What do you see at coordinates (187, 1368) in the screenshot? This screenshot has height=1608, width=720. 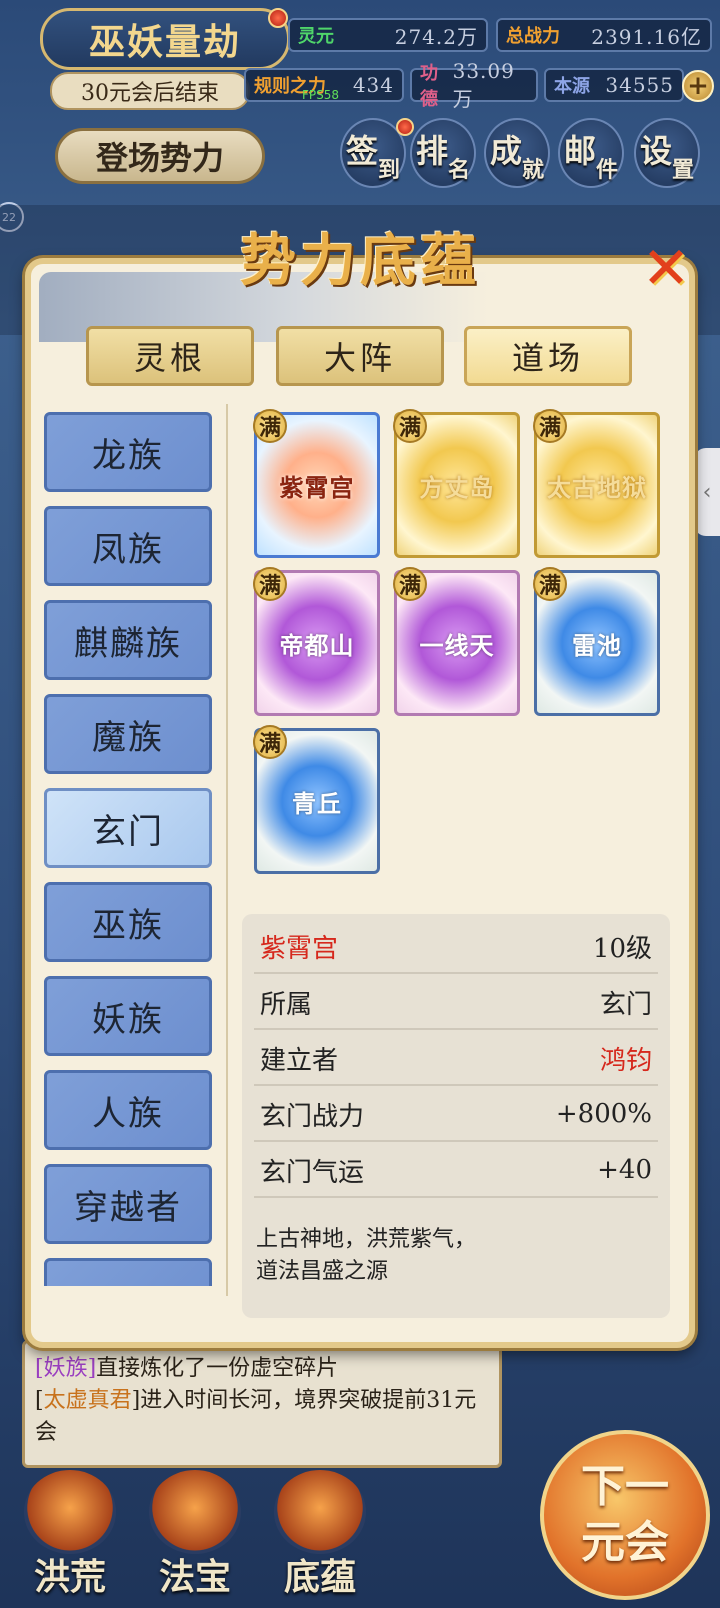 I see `log-line: [妖族]直接炼化了一份虚空碎片` at bounding box center [187, 1368].